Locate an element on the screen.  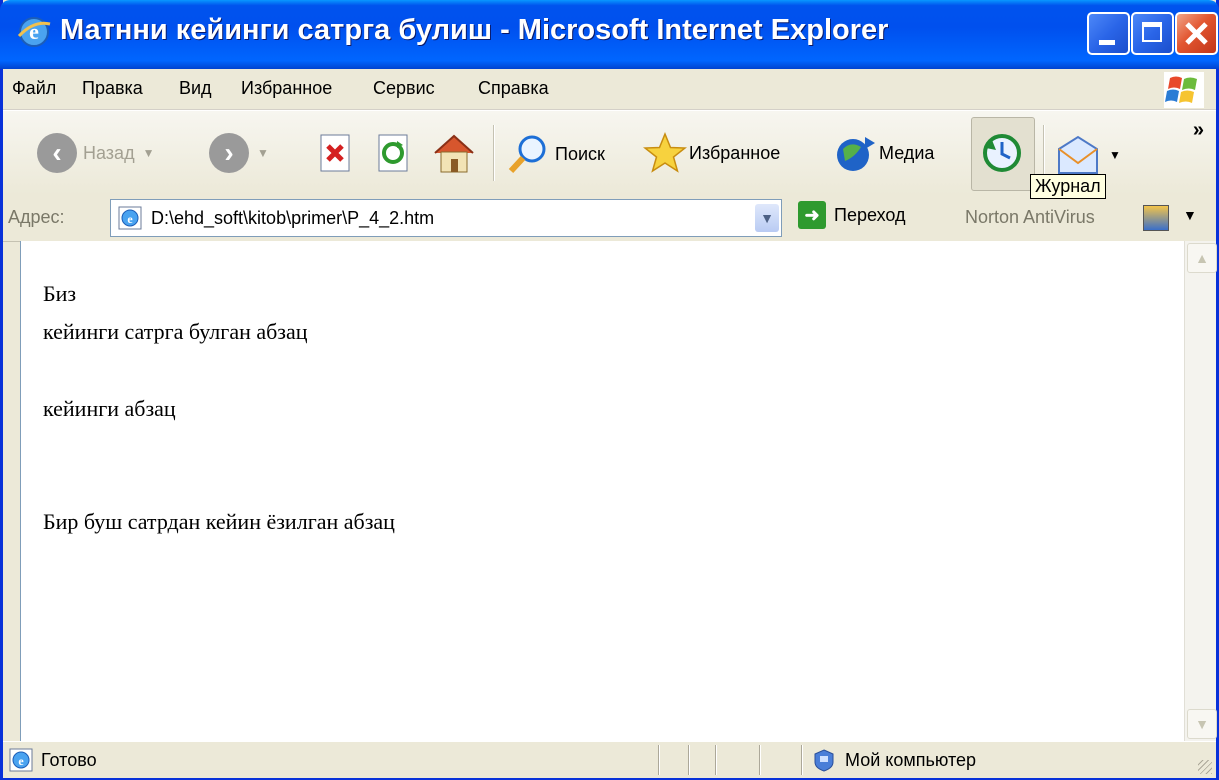
scroll-down-icon: ▼ is located at coordinates (1202, 724).